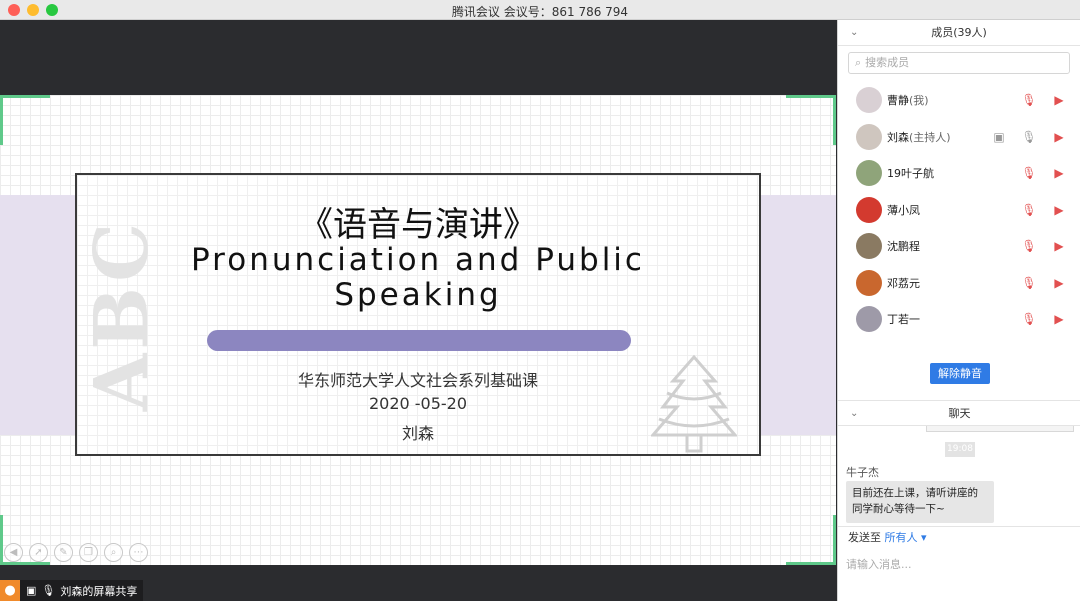 The image size is (1080, 601). What do you see at coordinates (959, 63) in the screenshot?
I see `member-search-input: ⌕ 搜索成员` at bounding box center [959, 63].